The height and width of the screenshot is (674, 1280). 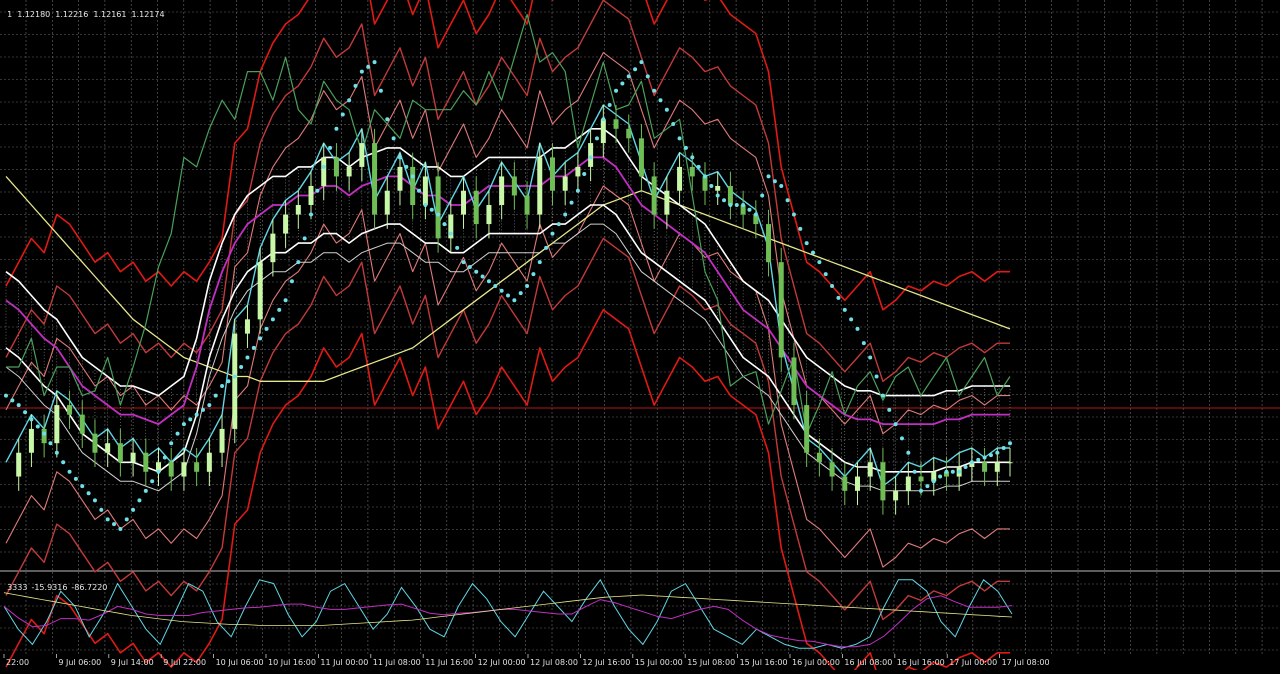 What do you see at coordinates (79, 662) in the screenshot?
I see `x-tick-label: 9 Jul 06:00` at bounding box center [79, 662].